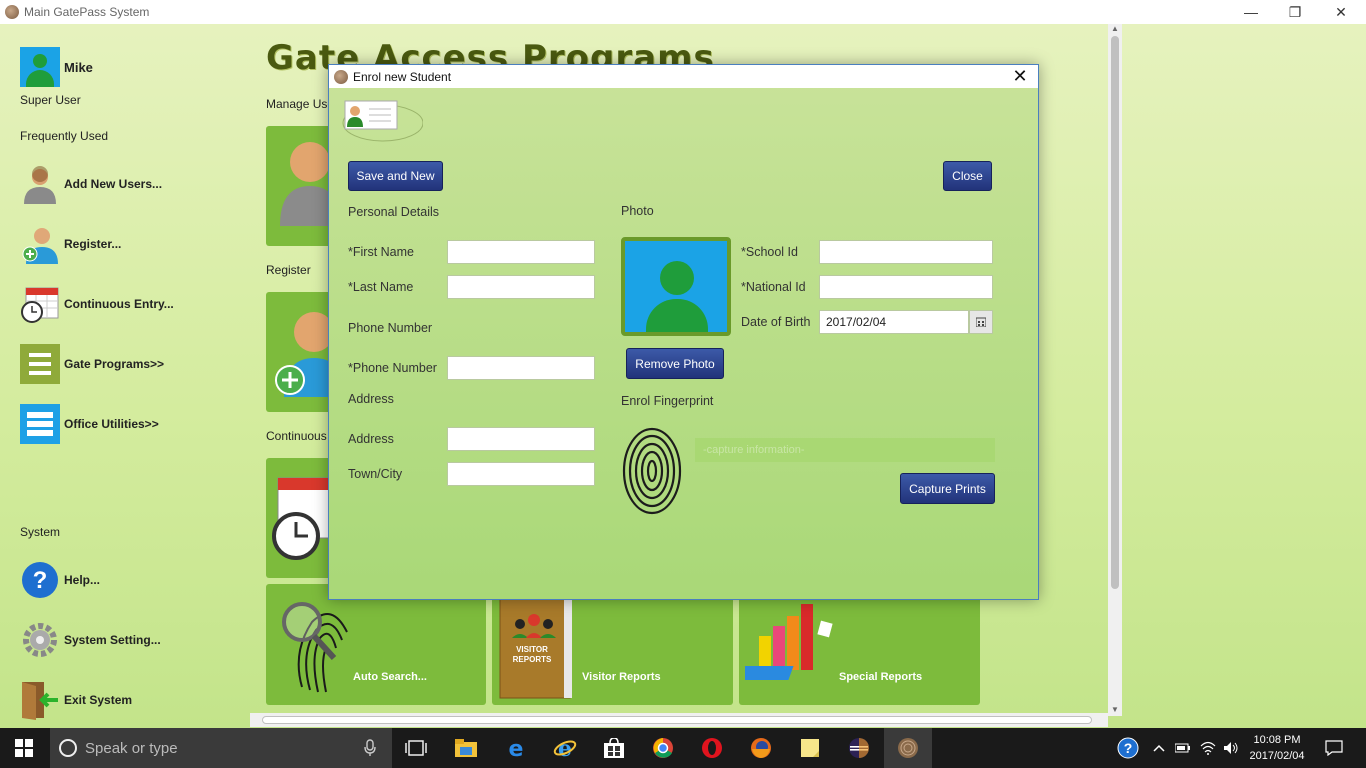  Describe the element at coordinates (1020, 77) in the screenshot. I see `dialog-close-icon: ✕` at that location.